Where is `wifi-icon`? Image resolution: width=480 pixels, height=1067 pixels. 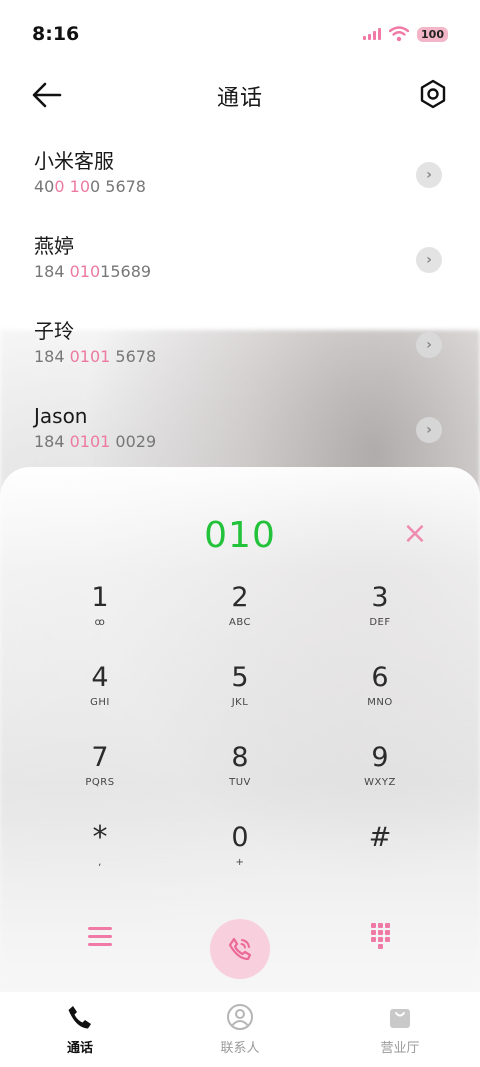
wifi-icon is located at coordinates (399, 34).